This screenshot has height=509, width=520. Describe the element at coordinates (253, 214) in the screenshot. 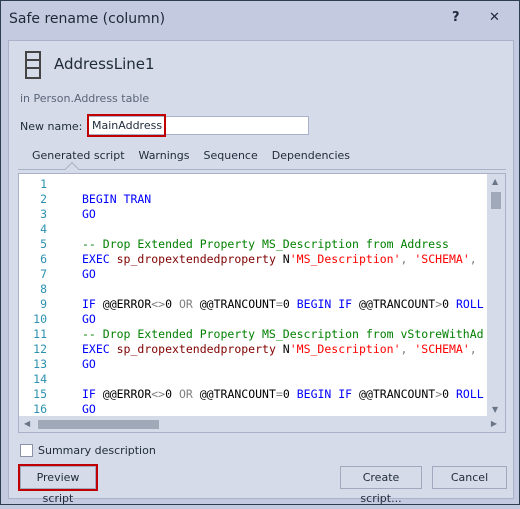

I see `code-line: 3 GO` at that location.